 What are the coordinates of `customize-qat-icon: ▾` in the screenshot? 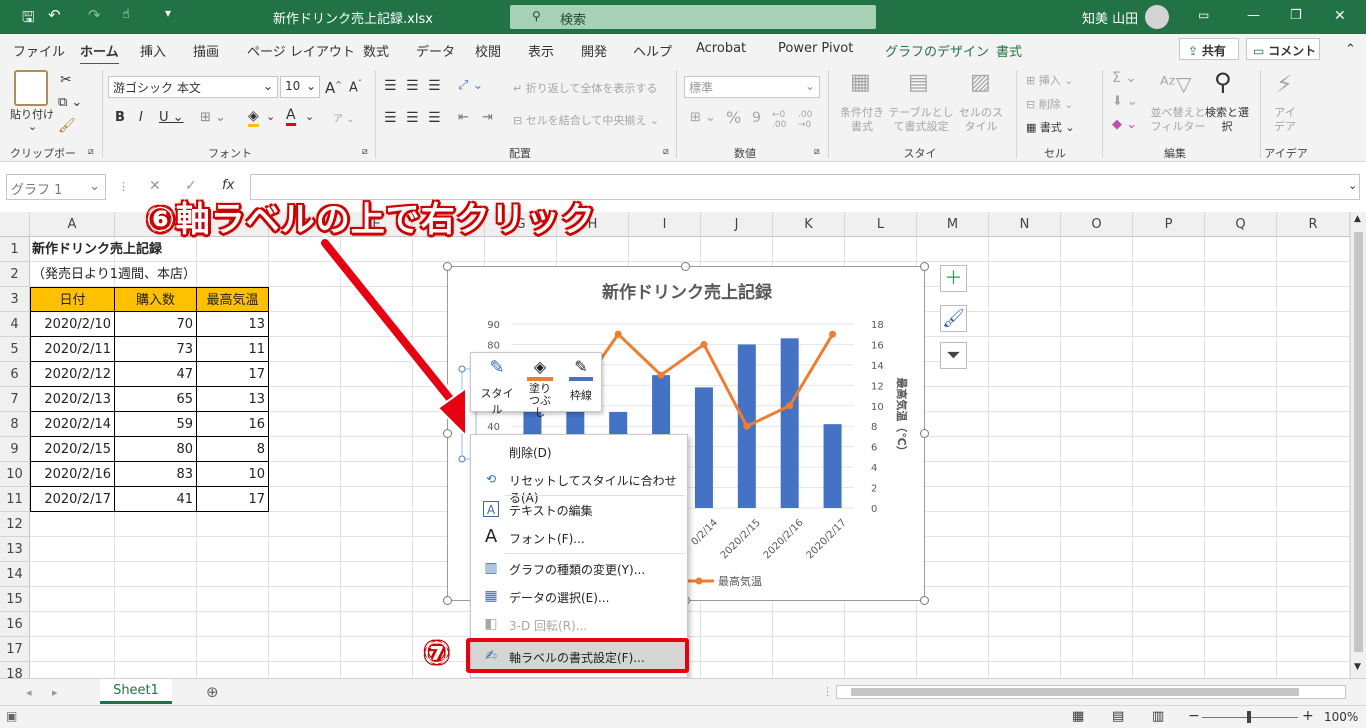 It's located at (168, 13).